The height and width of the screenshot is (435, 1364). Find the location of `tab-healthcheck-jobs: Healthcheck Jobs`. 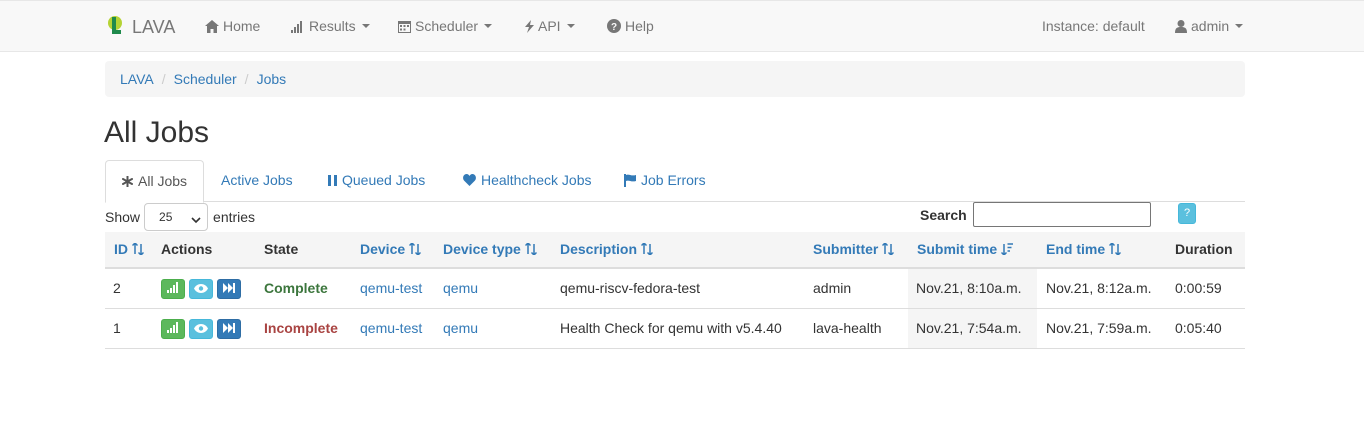

tab-healthcheck-jobs: Healthcheck Jobs is located at coordinates (527, 181).